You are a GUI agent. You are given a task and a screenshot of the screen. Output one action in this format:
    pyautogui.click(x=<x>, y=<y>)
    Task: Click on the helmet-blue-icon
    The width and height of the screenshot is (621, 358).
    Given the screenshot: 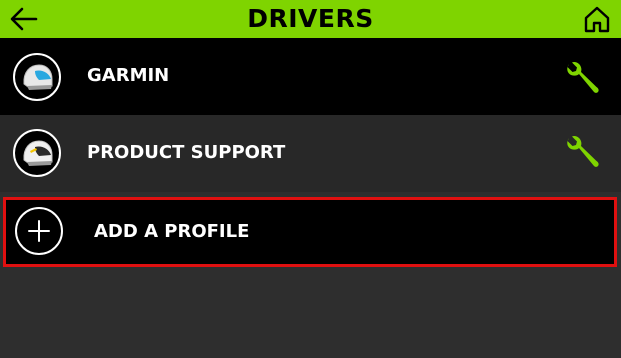 What is the action you would take?
    pyautogui.click(x=38, y=77)
    